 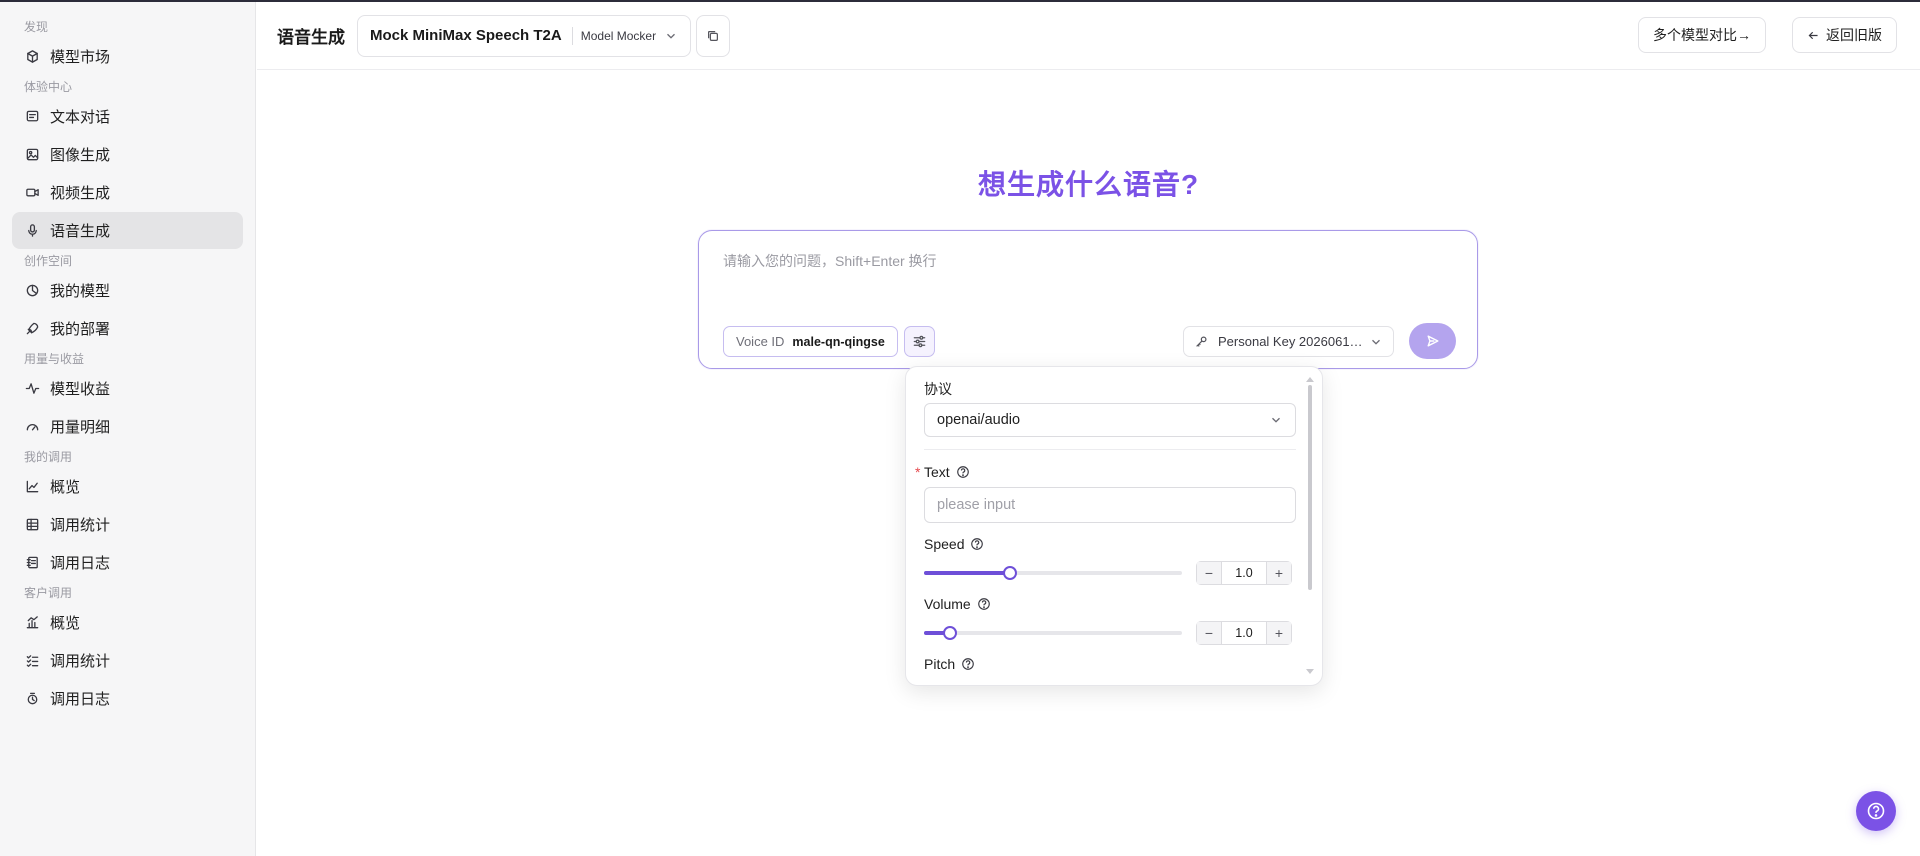 What do you see at coordinates (127, 426) in the screenshot?
I see `sidebar-item: 用量明细` at bounding box center [127, 426].